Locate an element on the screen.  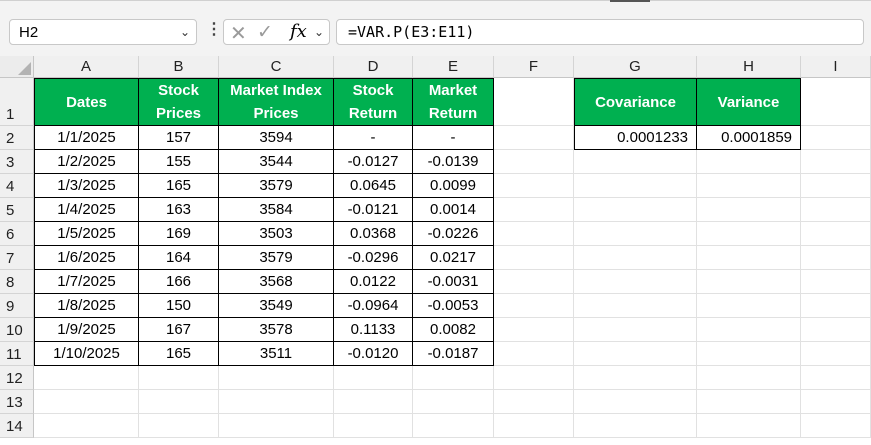
summary-header-covariance: Covariance is located at coordinates (635, 102).